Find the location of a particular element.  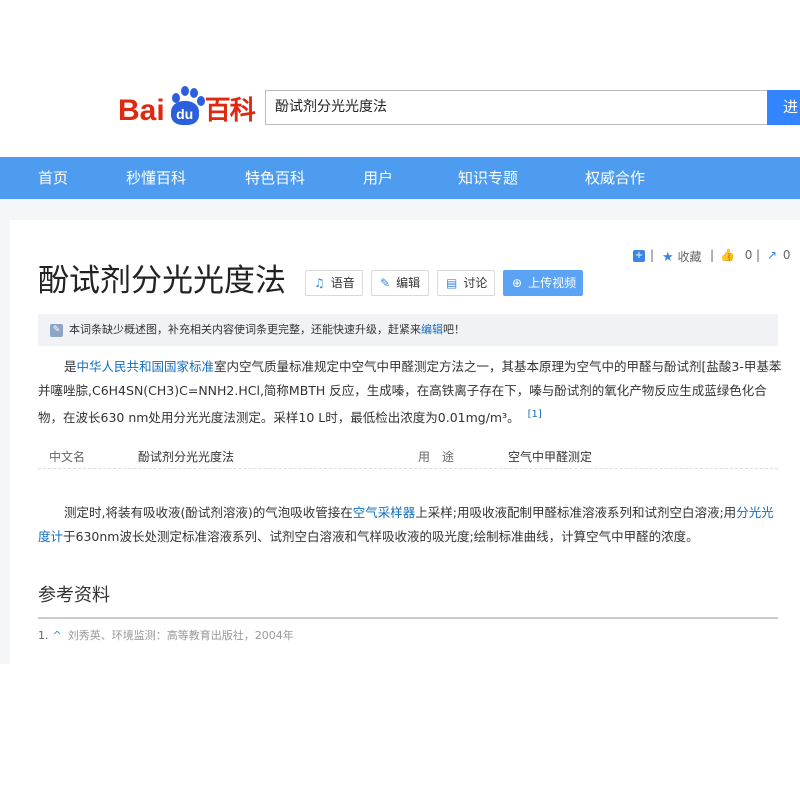

caret-up-icon: ^ is located at coordinates (57, 635).